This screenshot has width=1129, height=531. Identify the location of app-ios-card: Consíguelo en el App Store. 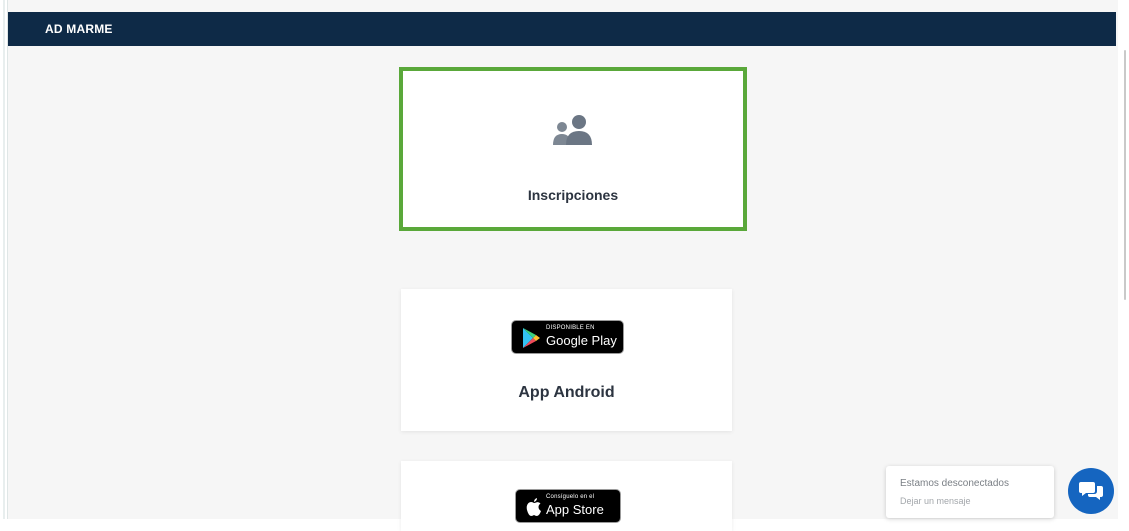
(566, 496).